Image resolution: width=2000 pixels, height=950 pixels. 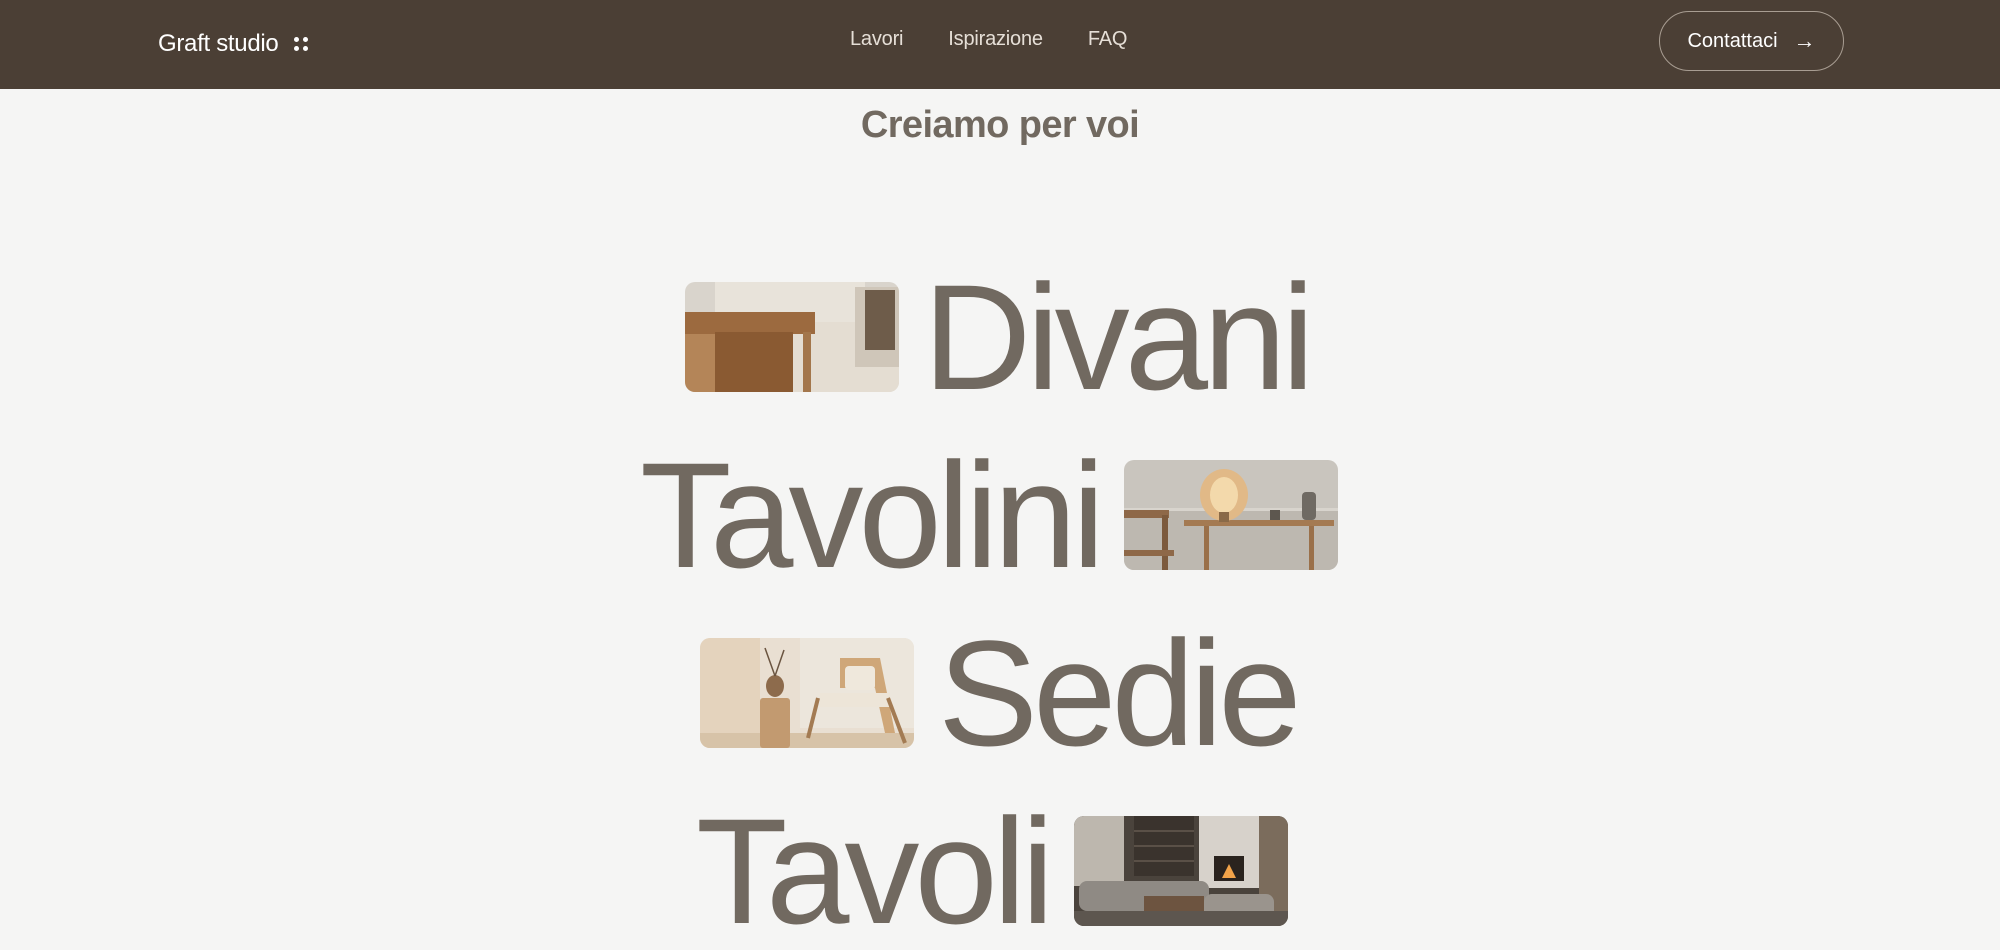 I want to click on hero-row-divani: Divani, so click(x=1000, y=337).